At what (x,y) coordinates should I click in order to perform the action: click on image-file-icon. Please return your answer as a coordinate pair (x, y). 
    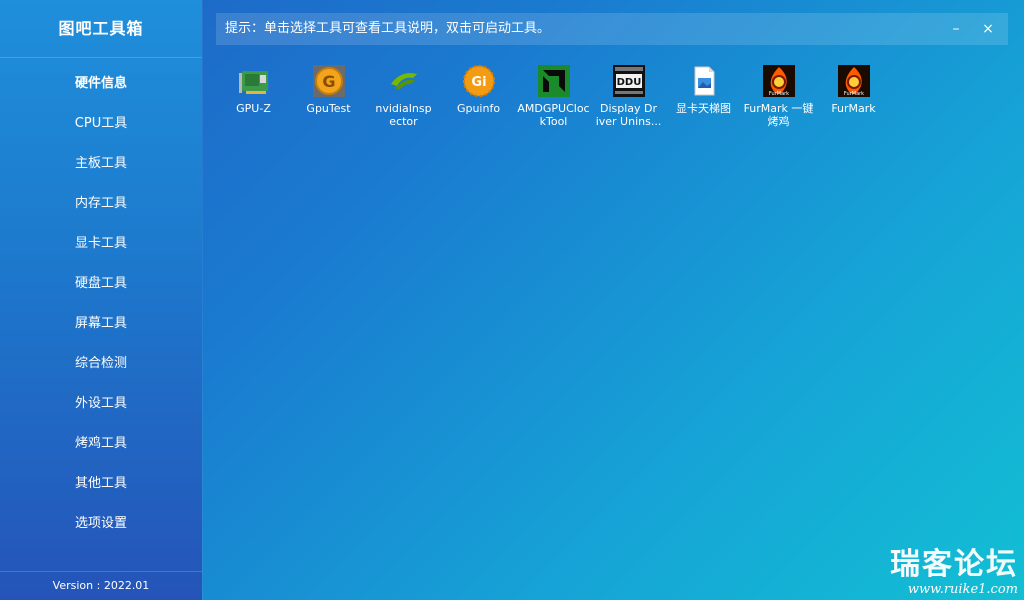
    Looking at the image, I should click on (704, 81).